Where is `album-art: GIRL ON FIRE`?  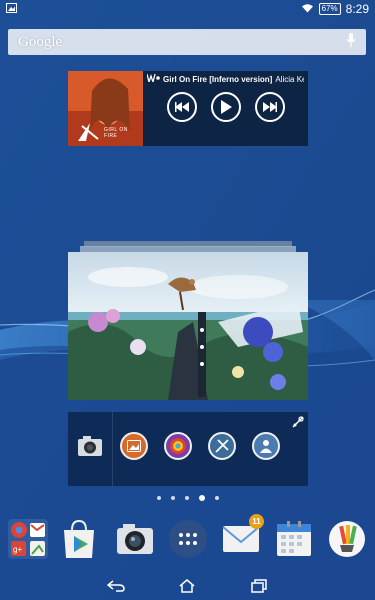
album-art: GIRL ON FIRE is located at coordinates (105, 108).